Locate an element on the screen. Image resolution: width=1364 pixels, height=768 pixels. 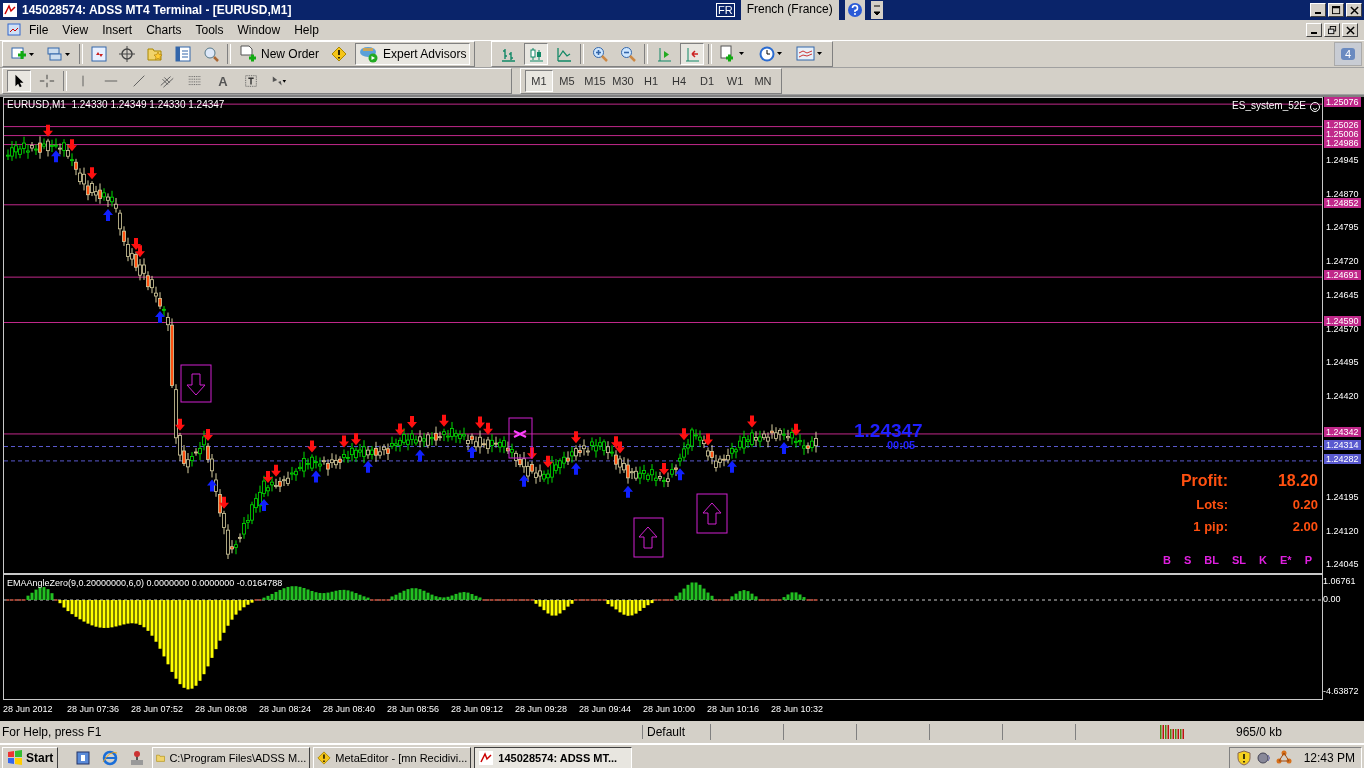
price-level-label: 1.24986 is located at coordinates (1342, 142).